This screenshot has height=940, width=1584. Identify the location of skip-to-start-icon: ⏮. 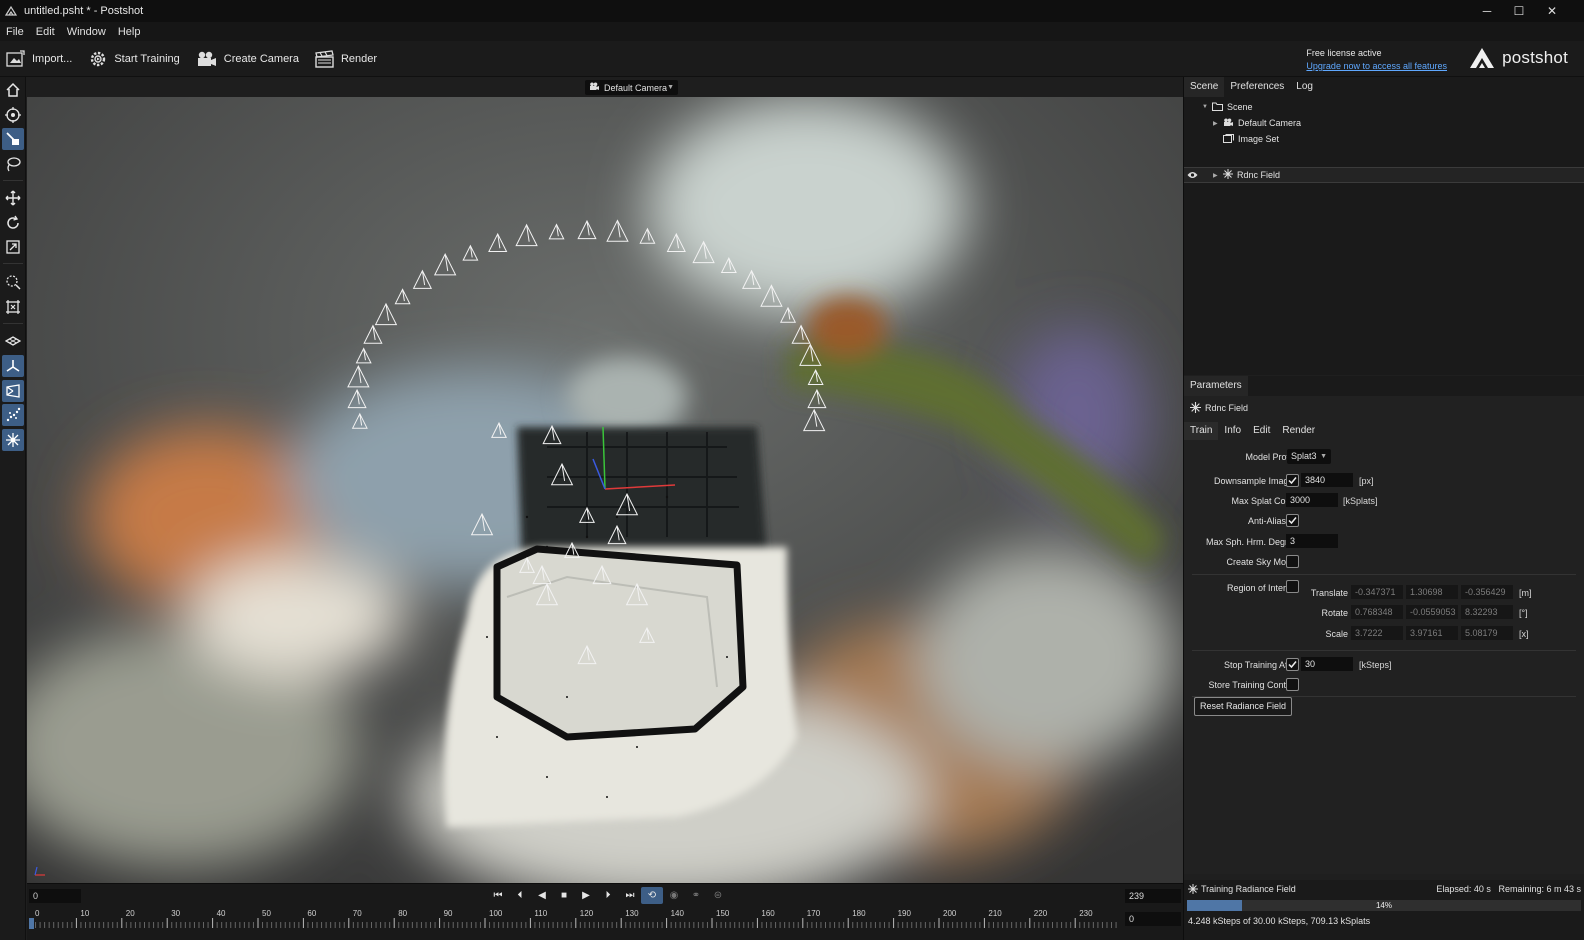
(498, 895).